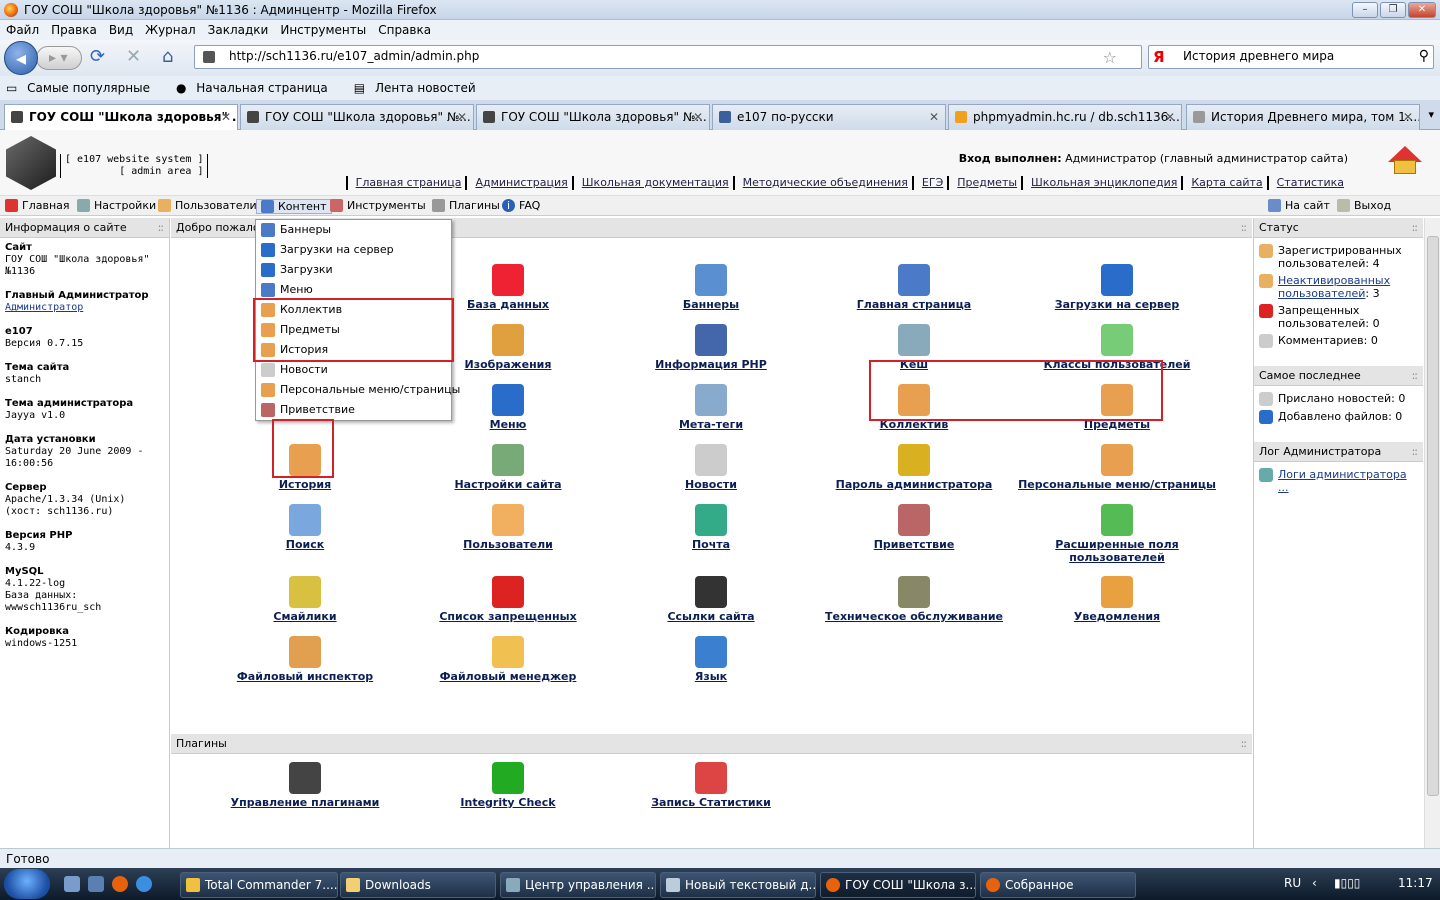  Describe the element at coordinates (74, 30) in the screenshot. I see `menu-edit: Правка` at that location.